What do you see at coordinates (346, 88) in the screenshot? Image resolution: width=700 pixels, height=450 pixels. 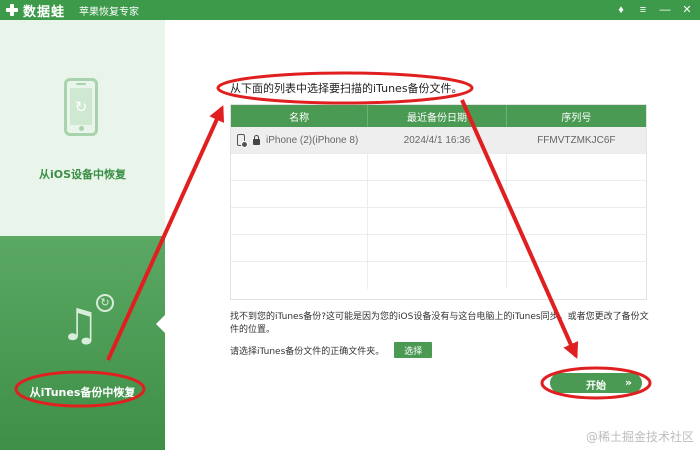 I see `instruction-text: 从下面的列表中选择要扫描的iTunes备份文件。` at bounding box center [346, 88].